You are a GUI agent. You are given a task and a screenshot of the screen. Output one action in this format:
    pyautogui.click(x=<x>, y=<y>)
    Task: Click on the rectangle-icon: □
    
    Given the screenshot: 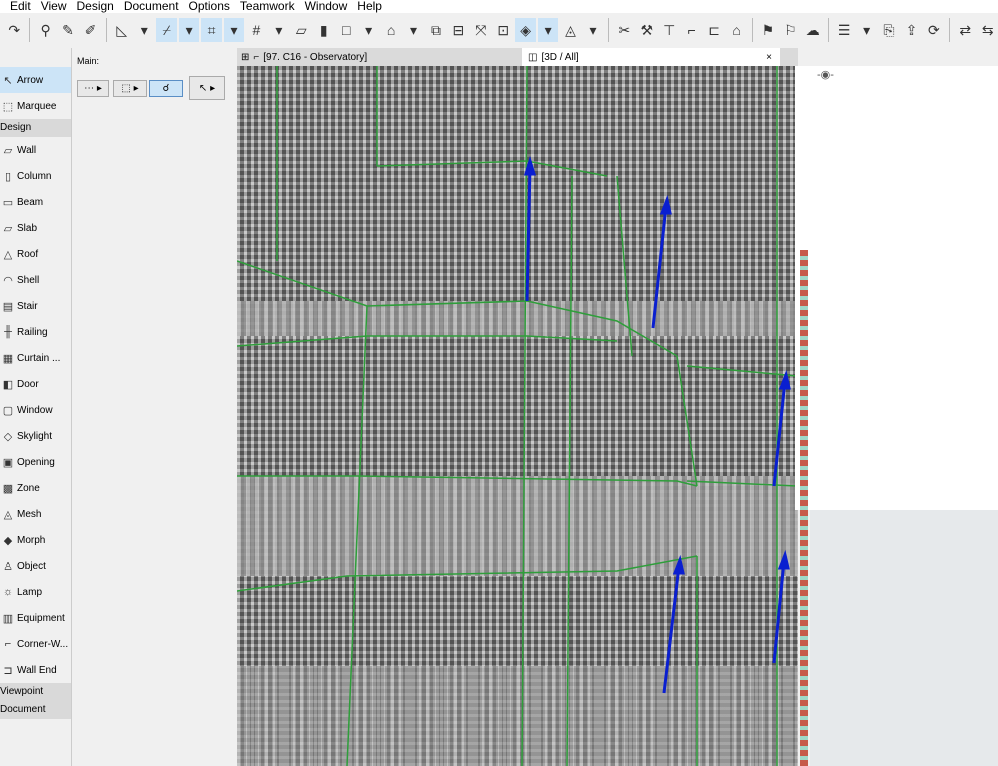 What is the action you would take?
    pyautogui.click(x=346, y=30)
    